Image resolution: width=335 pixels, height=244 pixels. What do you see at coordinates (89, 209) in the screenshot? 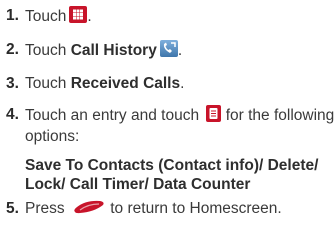
I see `end-key-icon` at bounding box center [89, 209].